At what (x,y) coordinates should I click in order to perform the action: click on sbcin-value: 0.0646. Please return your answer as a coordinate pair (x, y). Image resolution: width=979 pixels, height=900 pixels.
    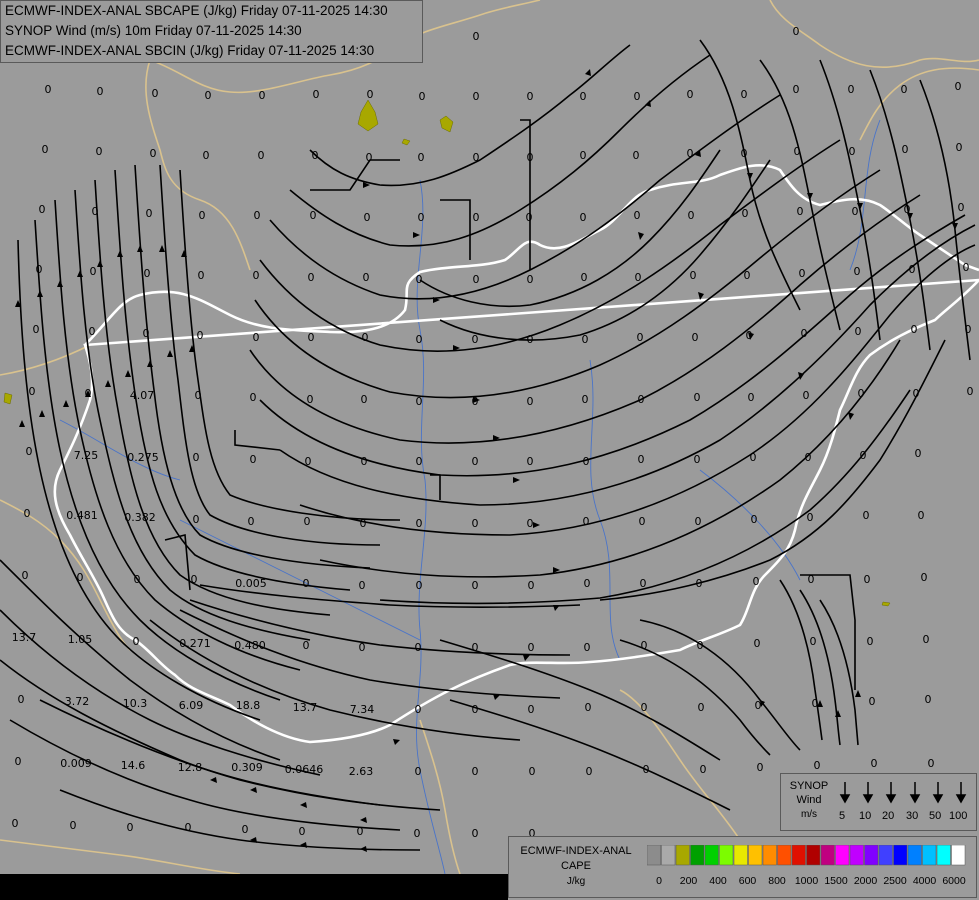
    Looking at the image, I should click on (304, 769).